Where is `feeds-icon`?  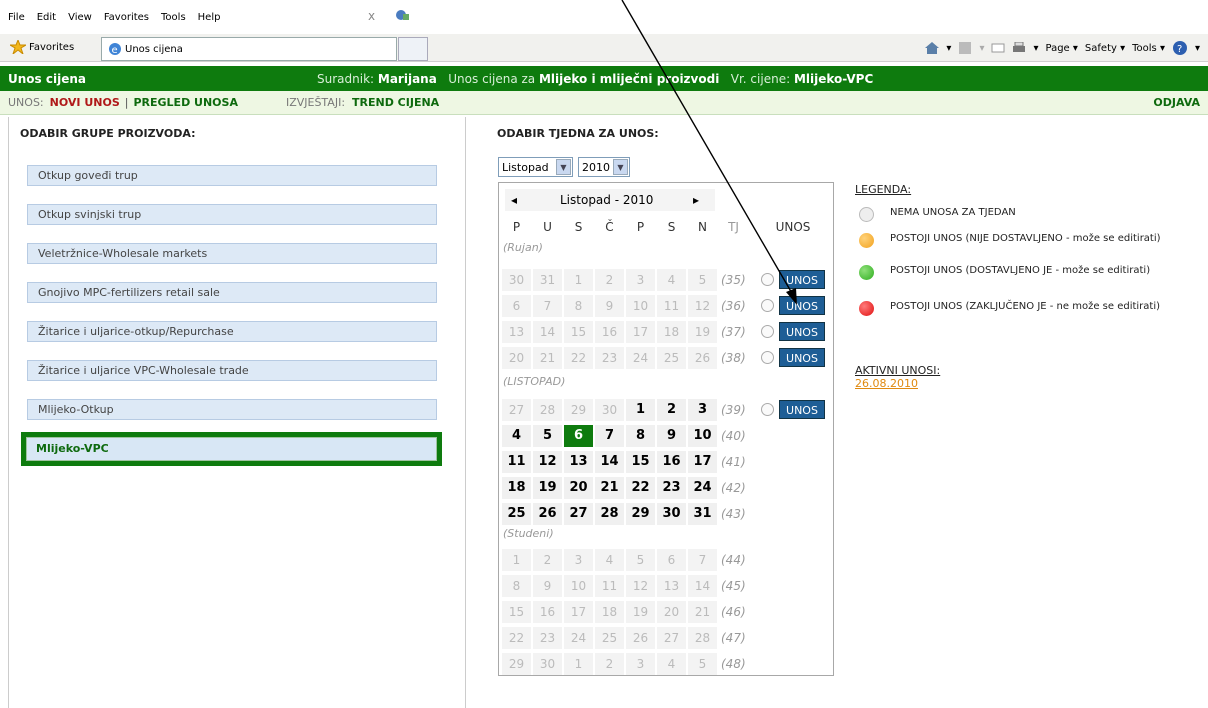 feeds-icon is located at coordinates (965, 48).